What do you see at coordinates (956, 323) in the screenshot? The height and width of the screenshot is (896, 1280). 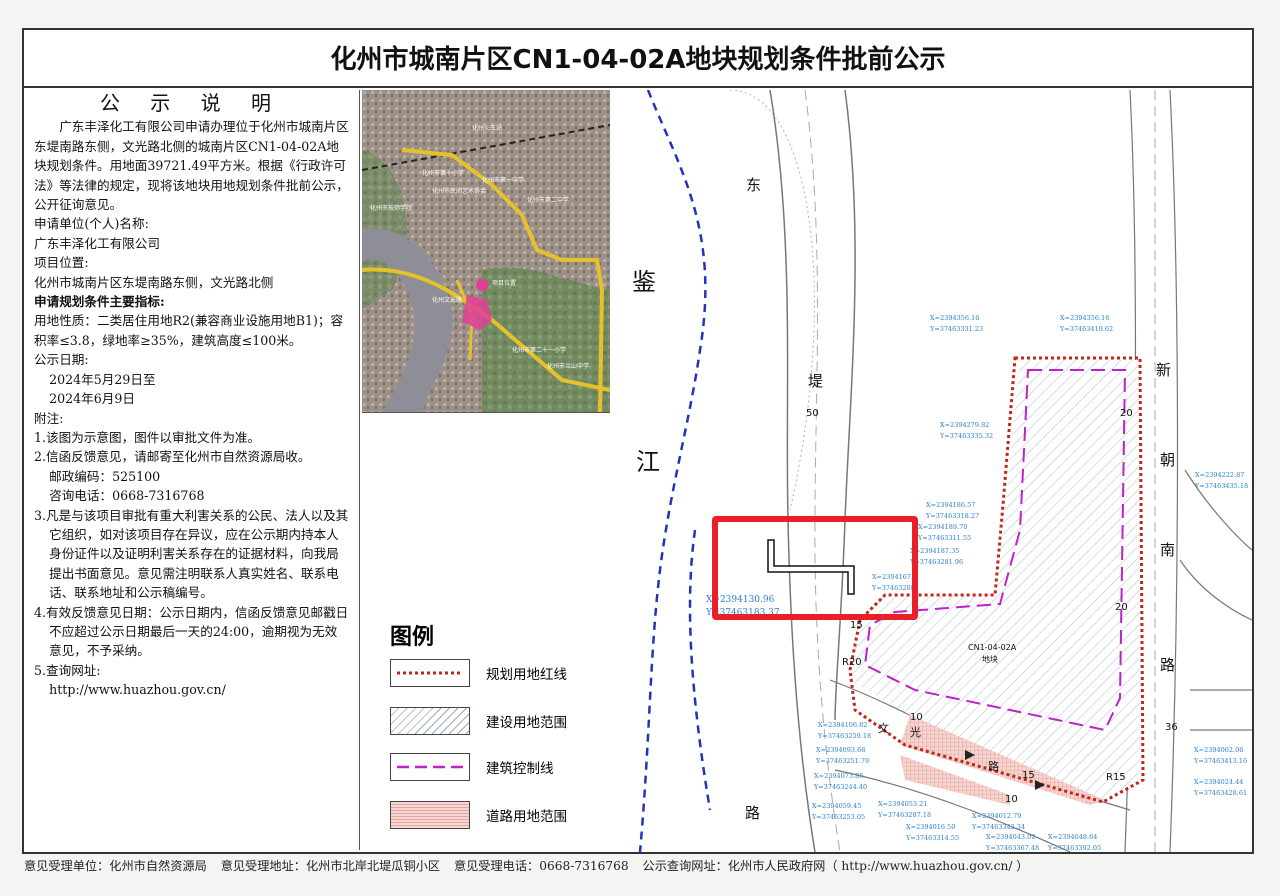 I see `coord-label: X=2394356.16 Y=37463331.23` at bounding box center [956, 323].